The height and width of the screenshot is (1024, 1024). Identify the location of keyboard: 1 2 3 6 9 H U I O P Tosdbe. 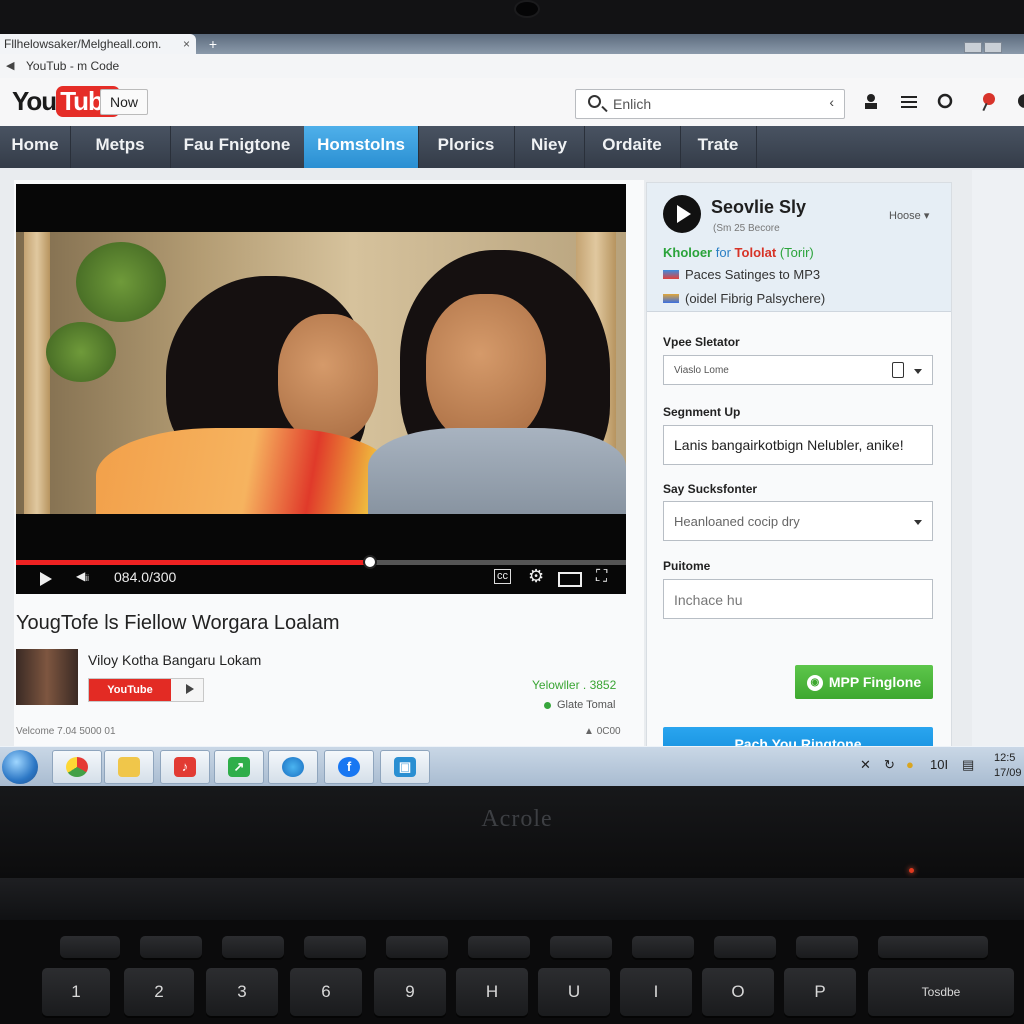
(512, 972).